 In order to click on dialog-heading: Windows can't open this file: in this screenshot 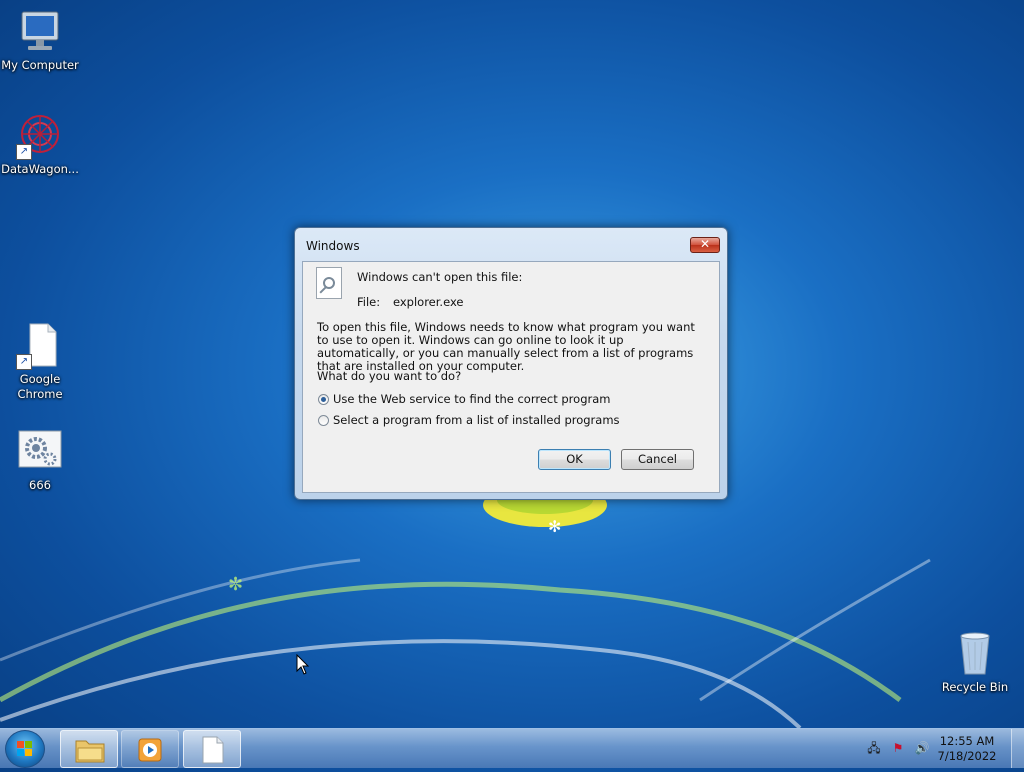, I will do `click(440, 277)`.